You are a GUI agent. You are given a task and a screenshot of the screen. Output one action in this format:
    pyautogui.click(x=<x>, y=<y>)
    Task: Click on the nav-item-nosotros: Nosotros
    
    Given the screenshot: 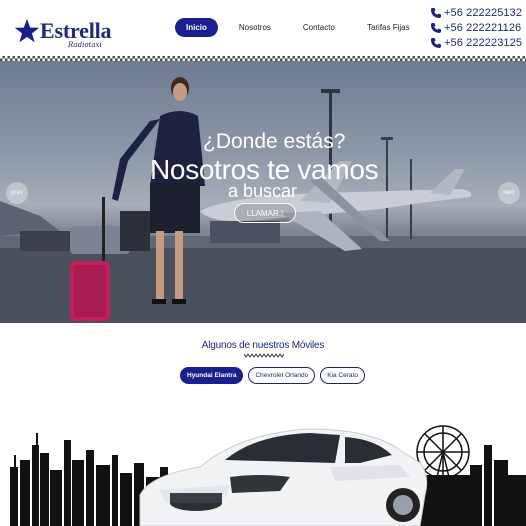 What is the action you would take?
    pyautogui.click(x=255, y=27)
    